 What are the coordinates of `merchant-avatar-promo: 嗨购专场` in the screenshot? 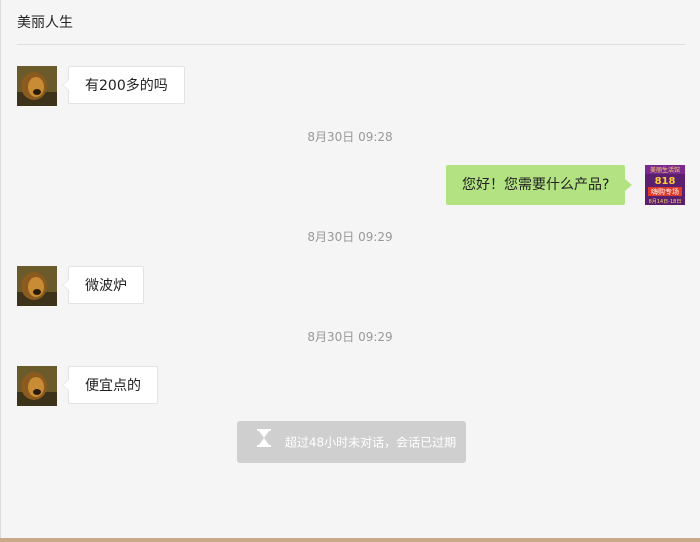 It's located at (665, 191).